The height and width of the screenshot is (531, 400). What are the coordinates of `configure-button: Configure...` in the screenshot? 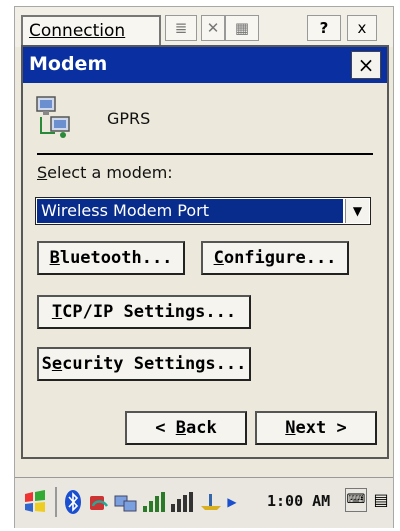 It's located at (275, 258).